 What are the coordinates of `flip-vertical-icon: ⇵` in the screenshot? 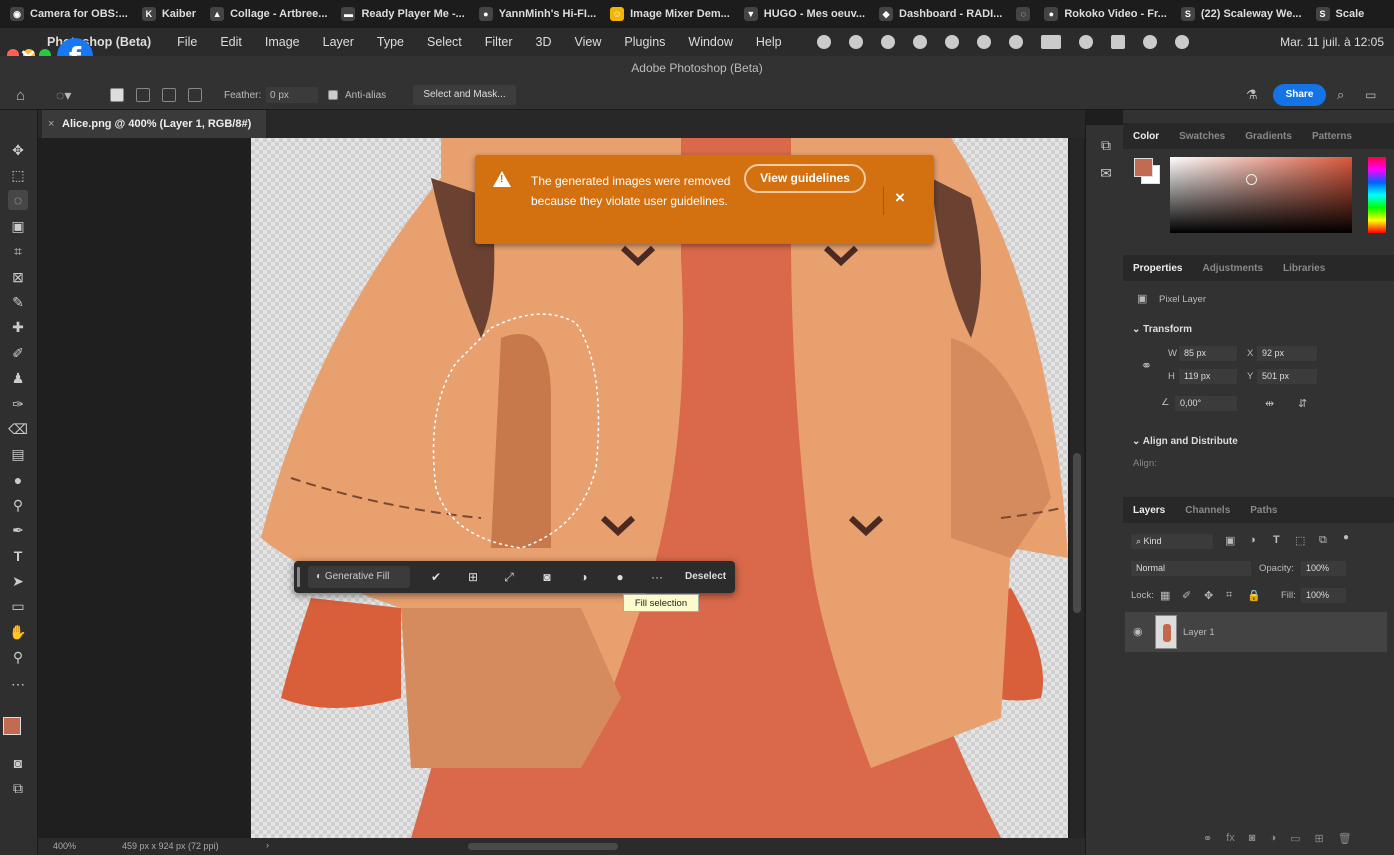 It's located at (1302, 403).